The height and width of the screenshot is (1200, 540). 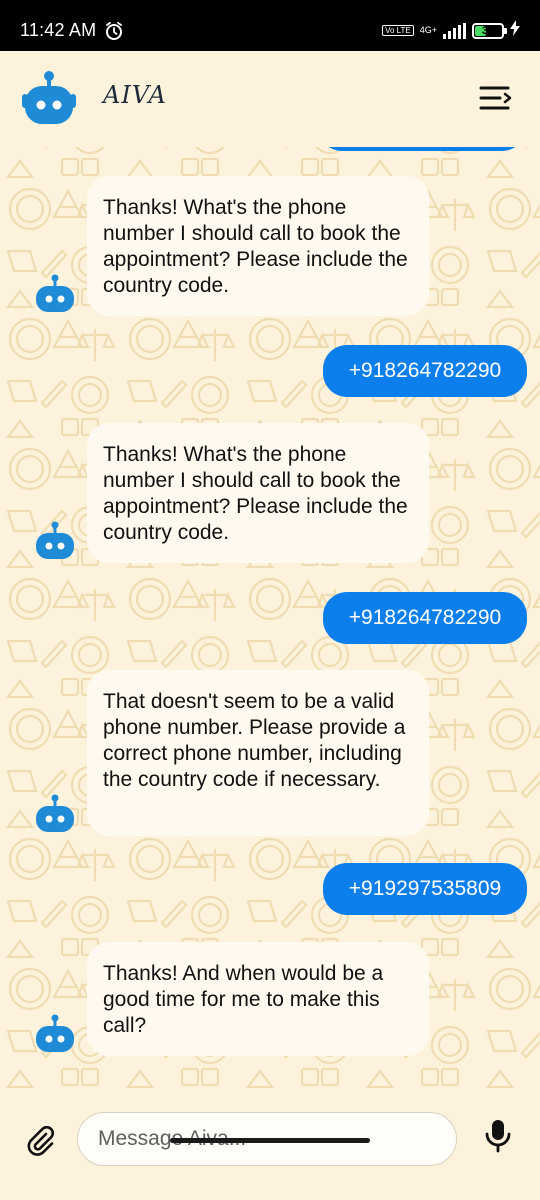 I want to click on menu-icon, so click(x=496, y=99).